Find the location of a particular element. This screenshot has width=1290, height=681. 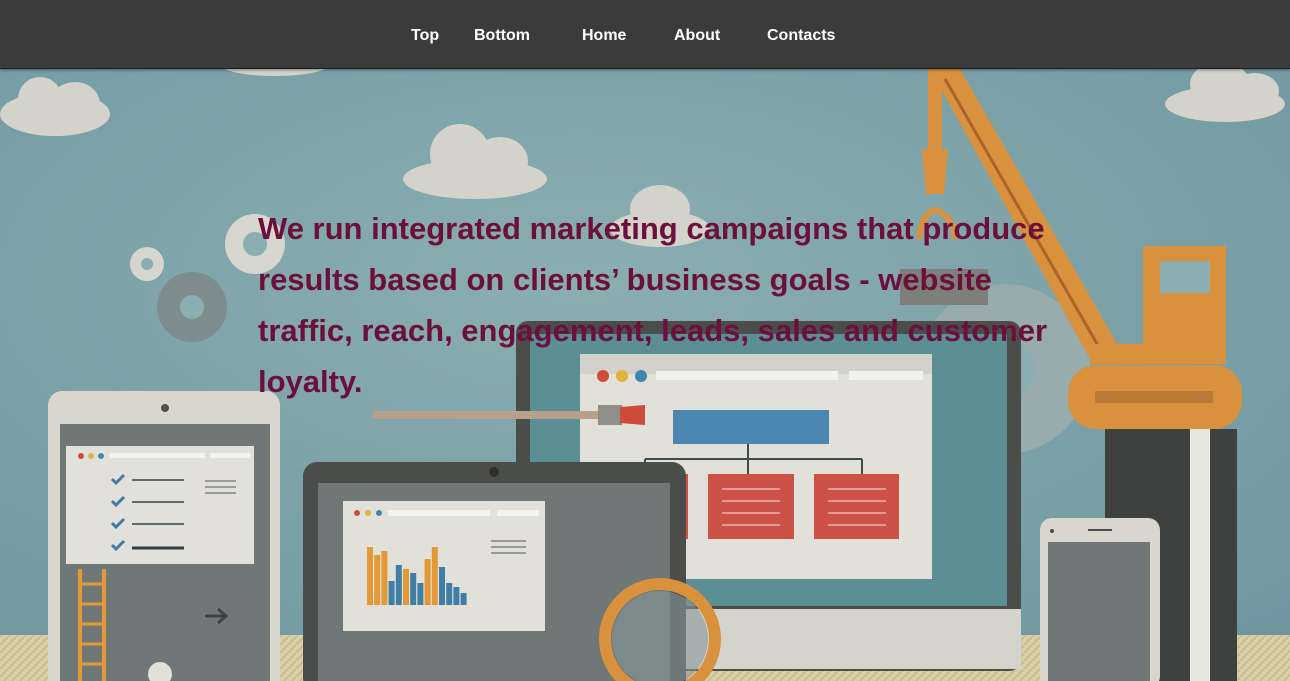

mini-bar-chart is located at coordinates (417, 576).